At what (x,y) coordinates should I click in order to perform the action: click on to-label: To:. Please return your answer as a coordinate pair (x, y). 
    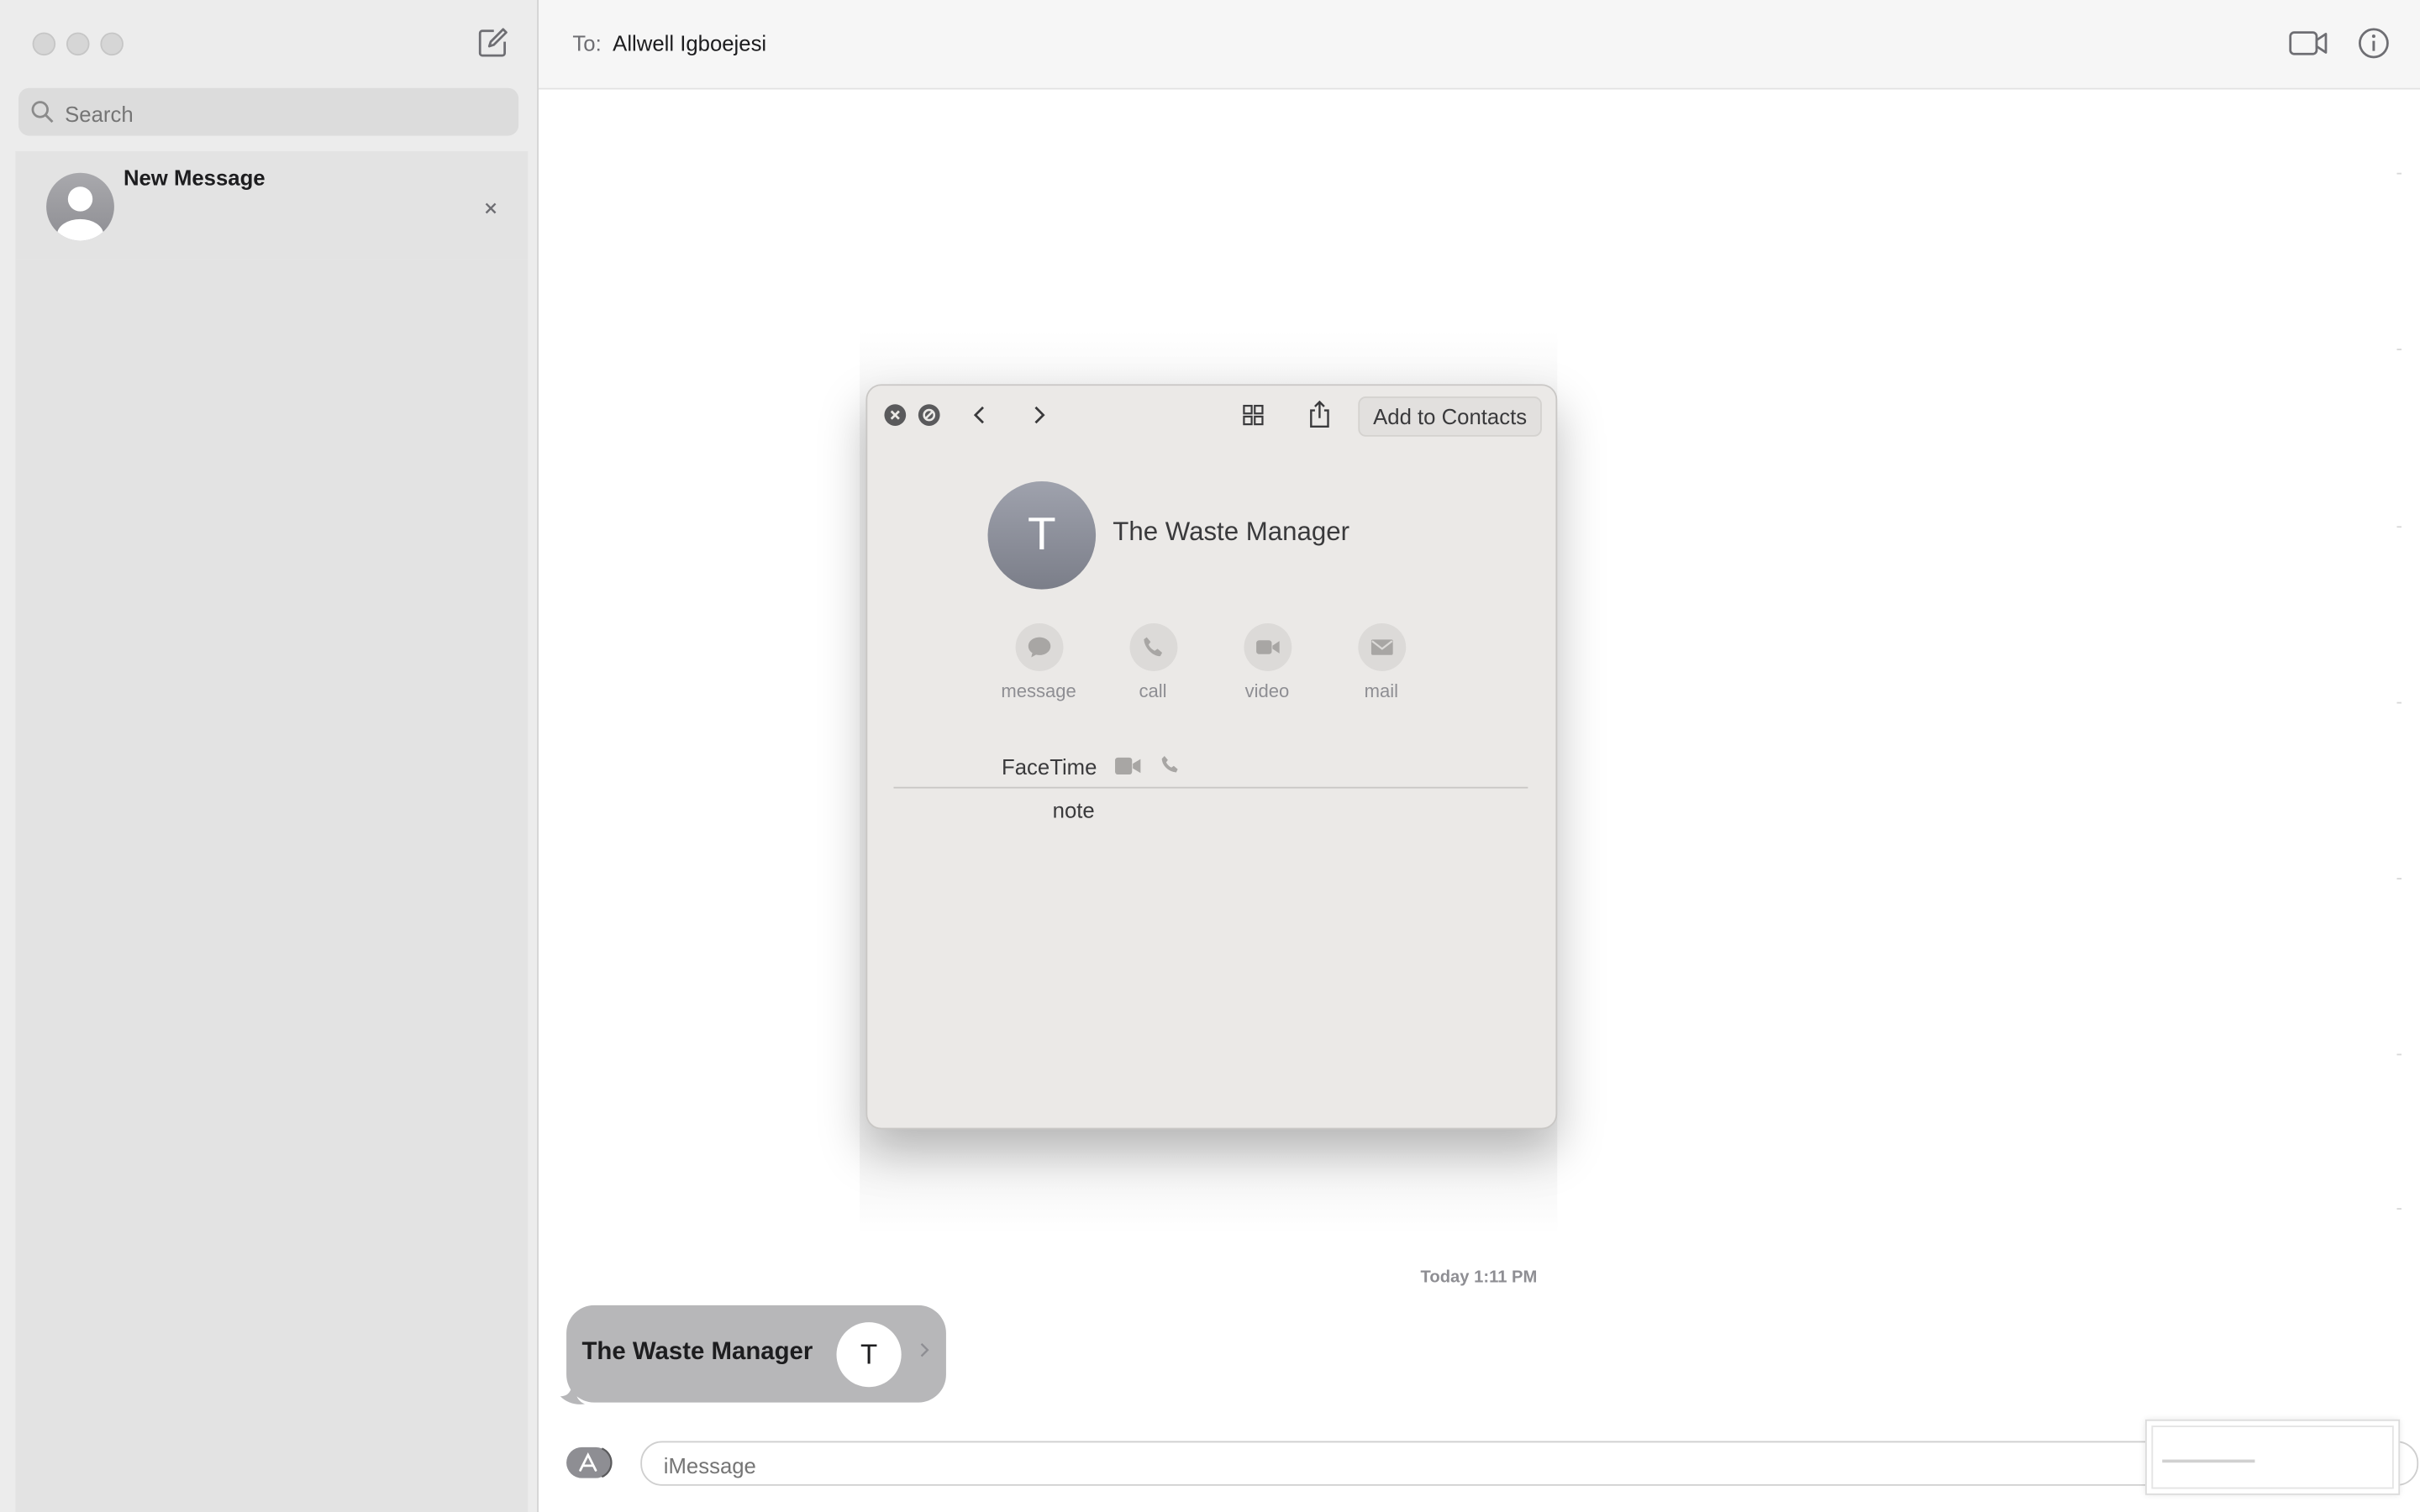
    Looking at the image, I should click on (587, 43).